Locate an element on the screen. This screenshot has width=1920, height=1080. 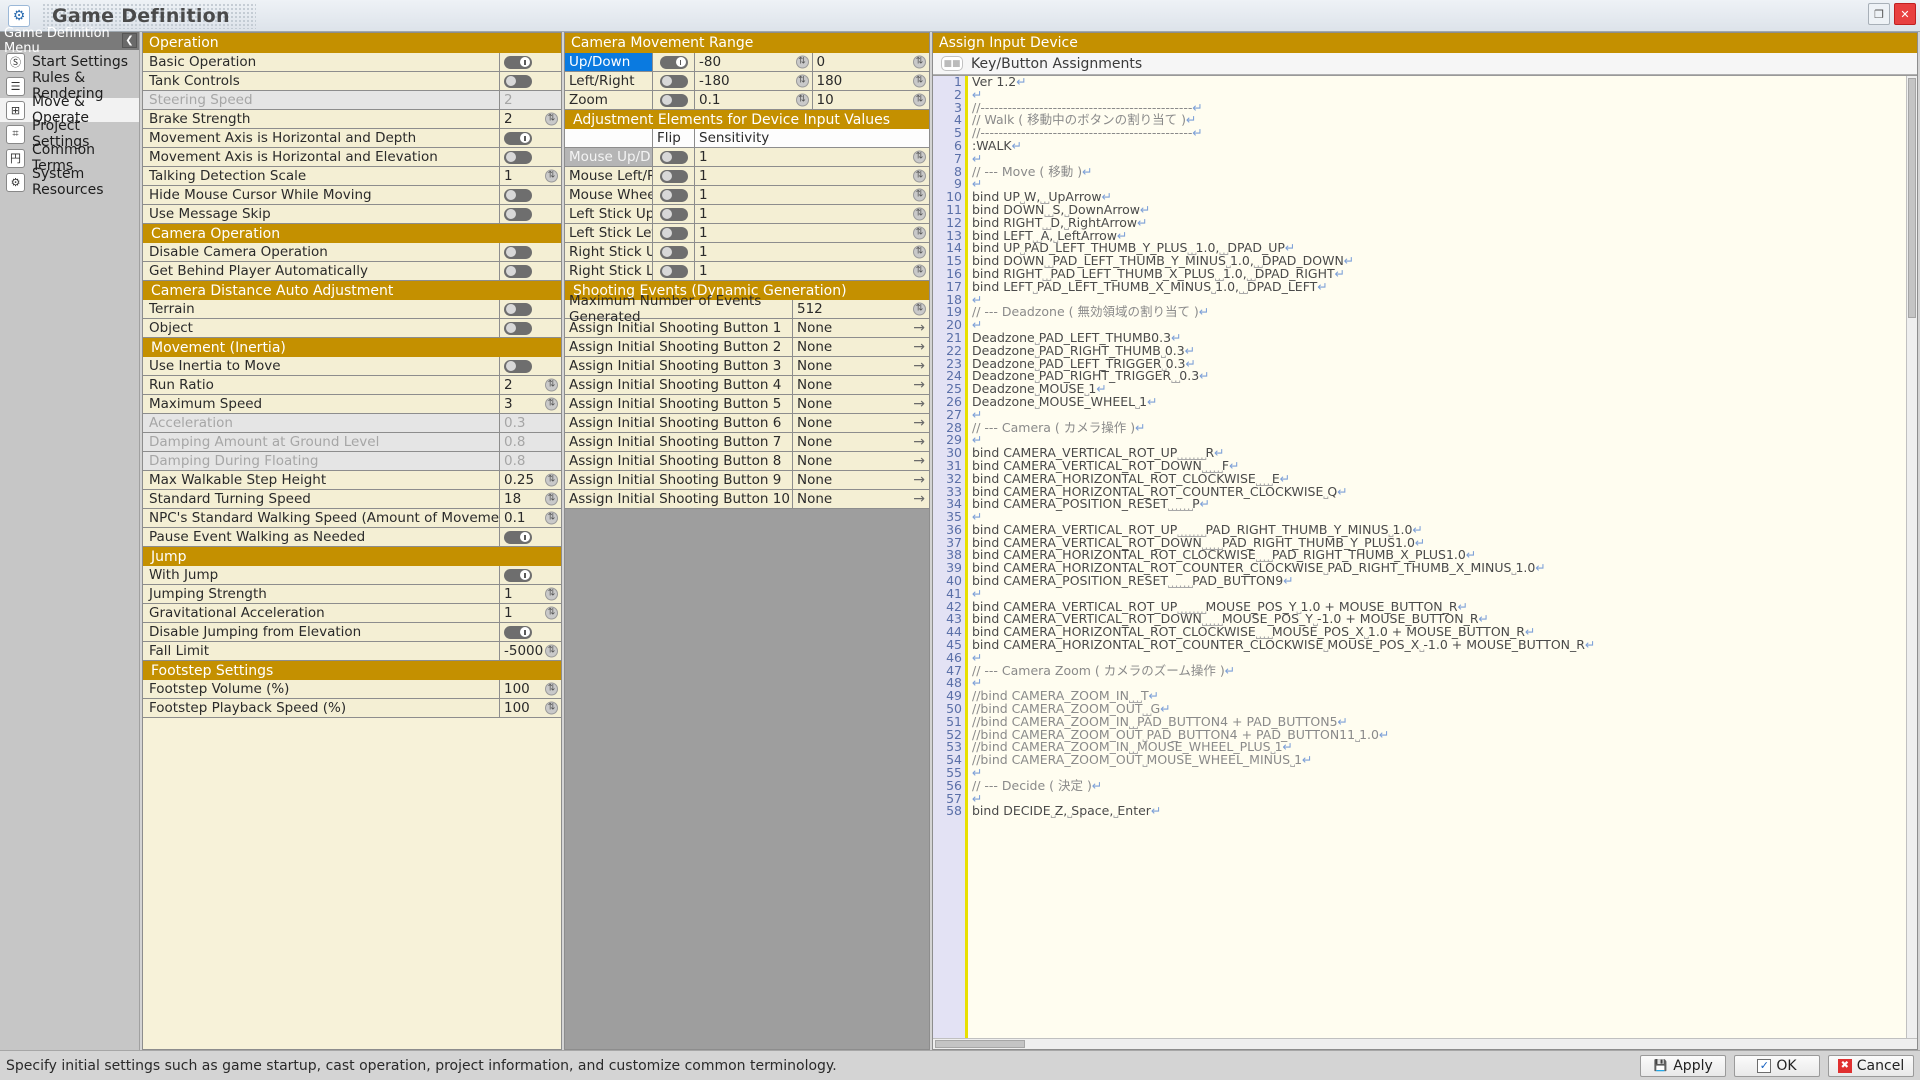
setting-row: Fall Limit -5000 ⇅ is located at coordinates (352, 651).